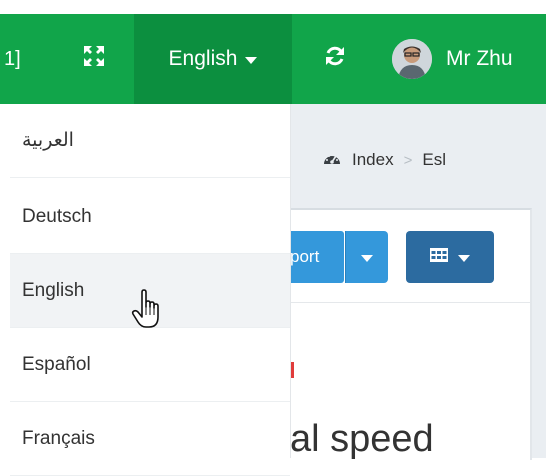 This screenshot has width=546, height=476. What do you see at coordinates (410, 302) in the screenshot?
I see `panel-divider` at bounding box center [410, 302].